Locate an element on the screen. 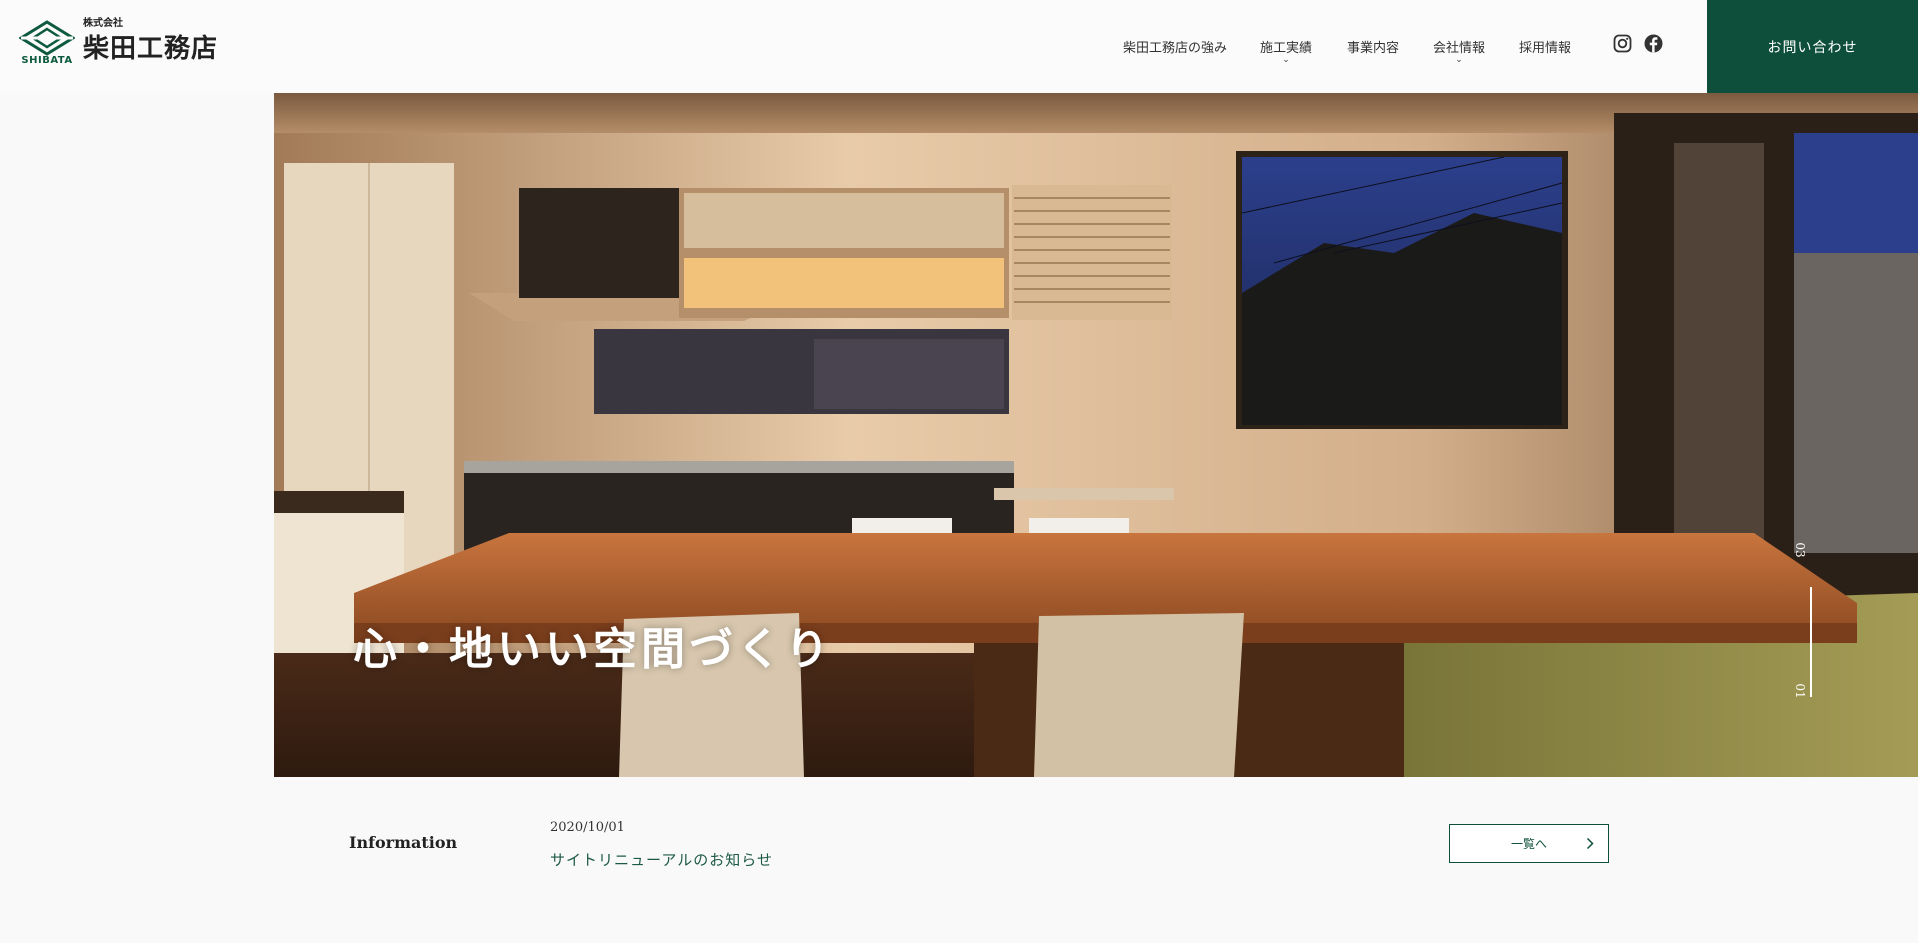  nav-item-label: 施工実績 is located at coordinates (1286, 48).